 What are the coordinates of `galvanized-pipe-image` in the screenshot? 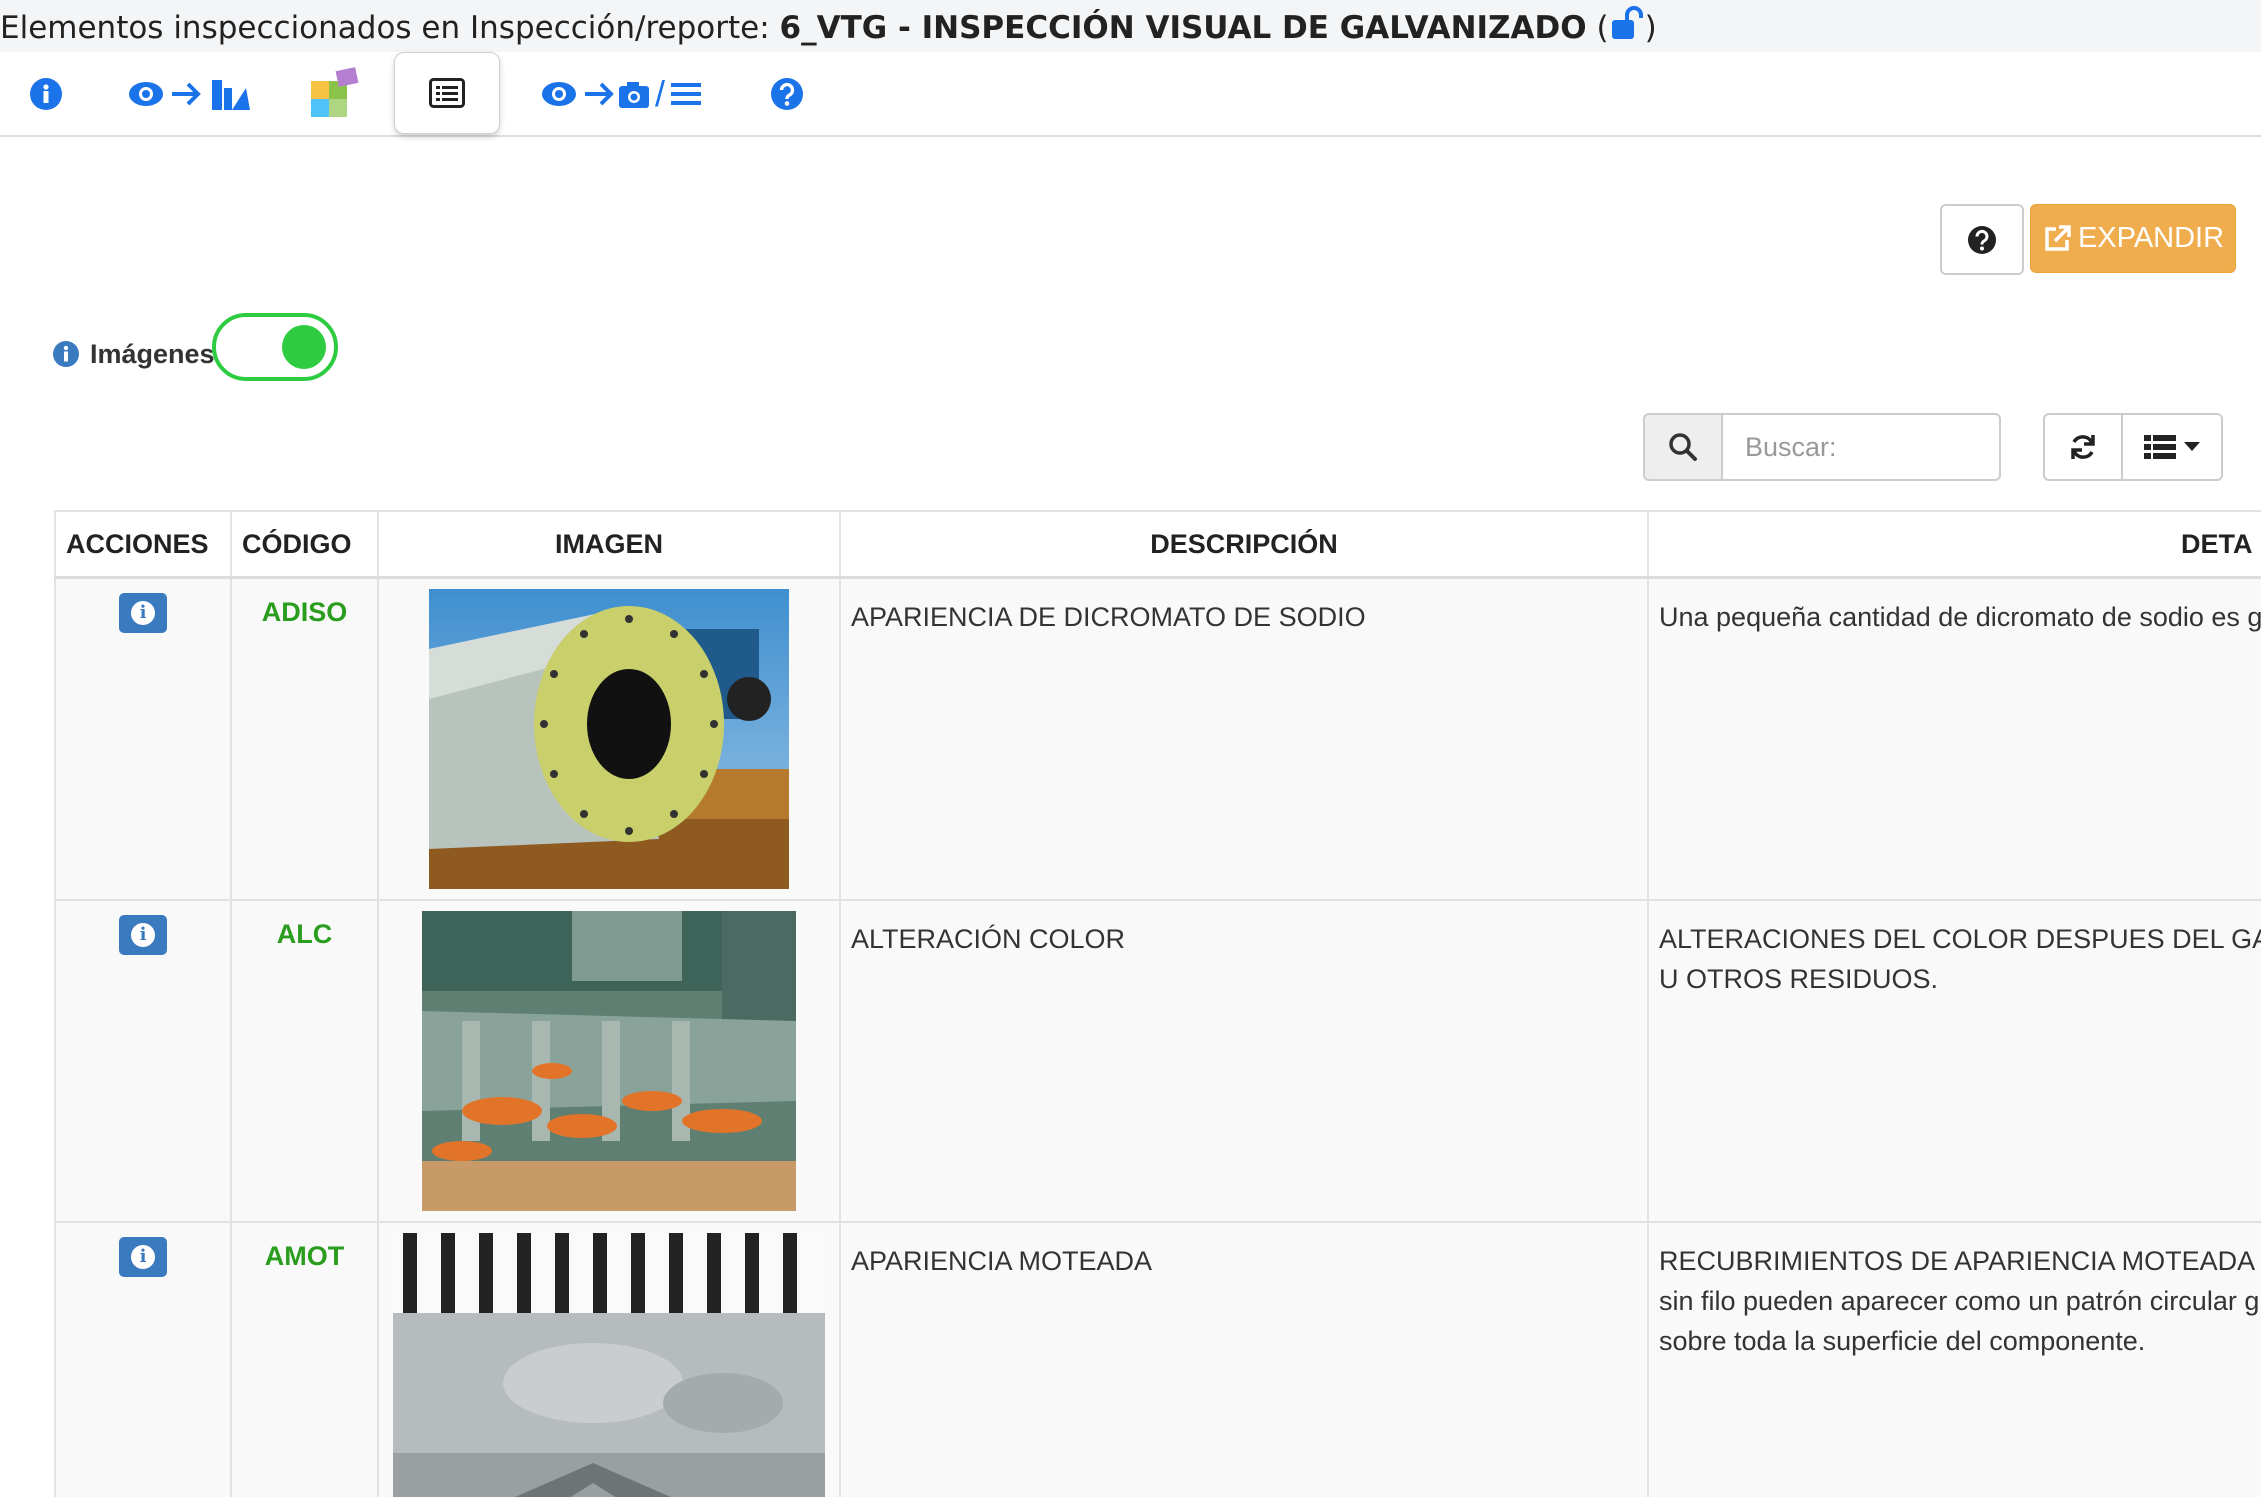 It's located at (609, 739).